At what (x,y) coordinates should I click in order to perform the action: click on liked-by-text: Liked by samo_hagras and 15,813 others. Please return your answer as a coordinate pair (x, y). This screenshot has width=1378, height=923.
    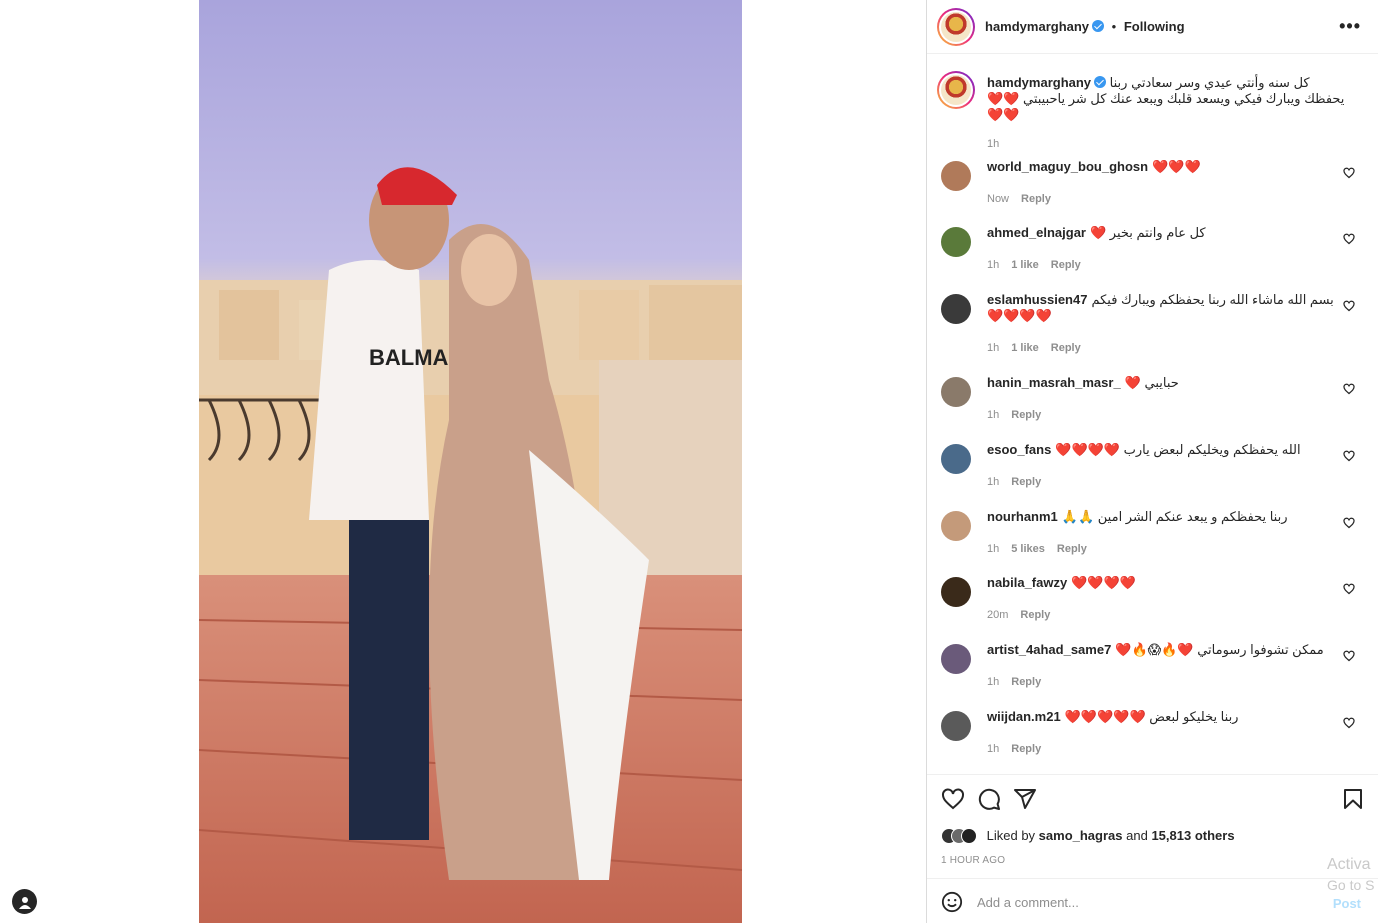
    Looking at the image, I should click on (1111, 835).